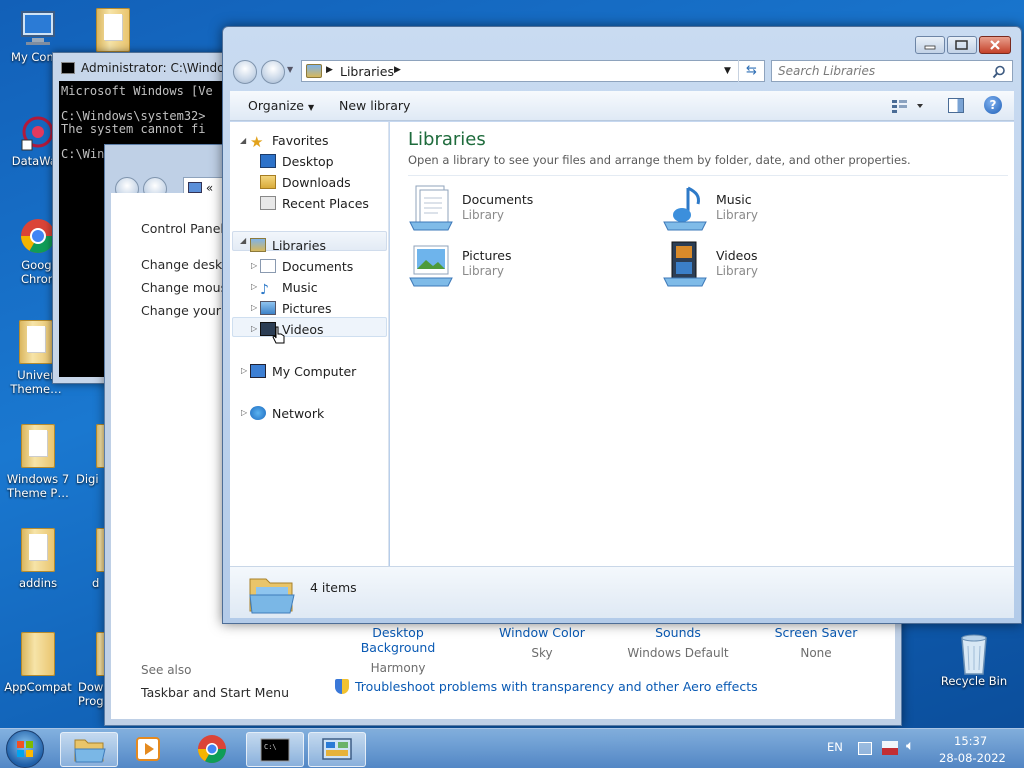 The width and height of the screenshot is (1024, 768). Describe the element at coordinates (542, 642) in the screenshot. I see `option-window-color: Window Color Sky` at that location.